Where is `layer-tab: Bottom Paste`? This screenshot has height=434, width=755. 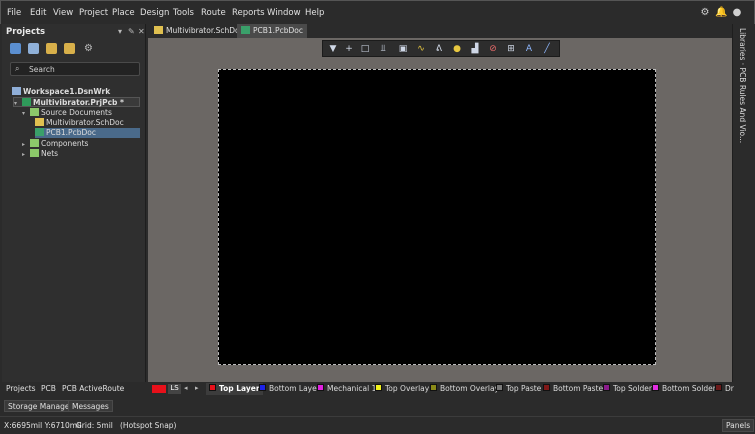
layer-tab: Bottom Paste is located at coordinates (573, 389).